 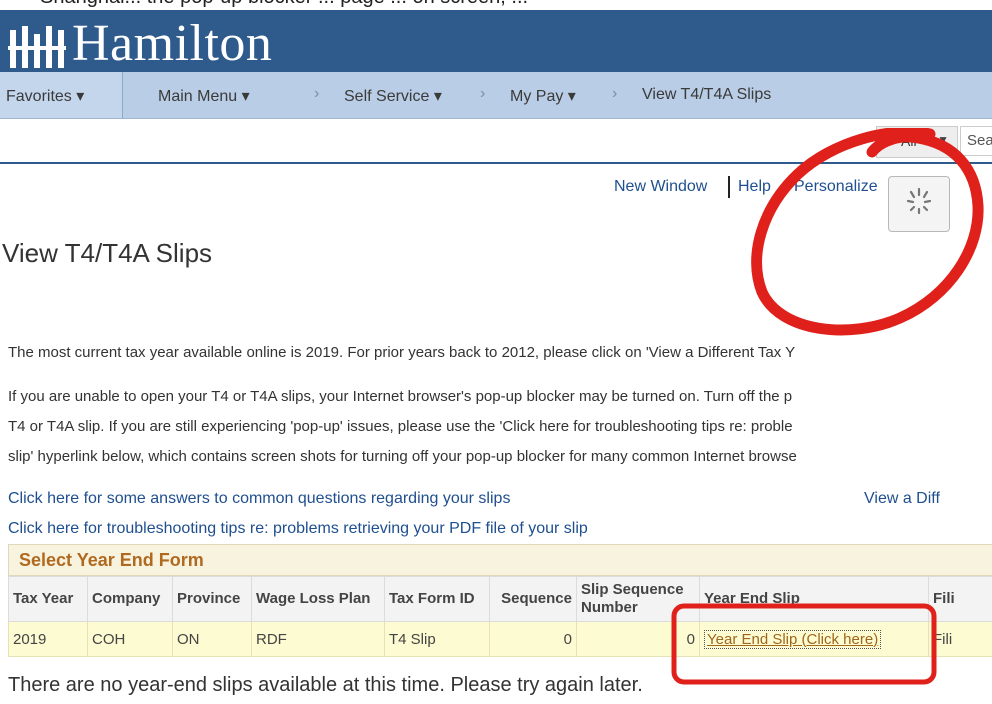 What do you see at coordinates (48, 639) in the screenshot?
I see `cell-tax-year: 2019` at bounding box center [48, 639].